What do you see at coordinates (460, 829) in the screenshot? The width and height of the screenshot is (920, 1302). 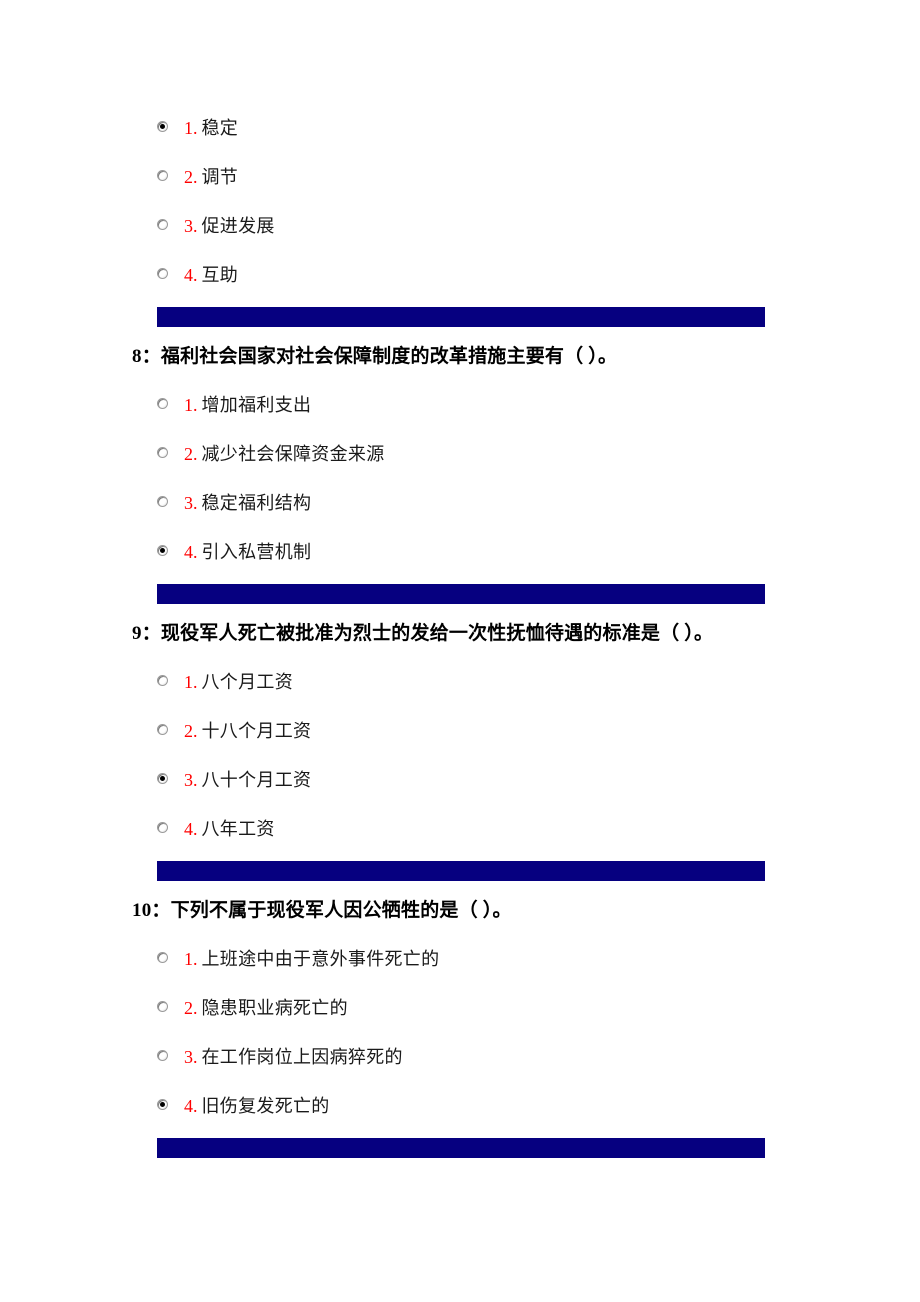 I see `option-row: 4. 八年工资` at bounding box center [460, 829].